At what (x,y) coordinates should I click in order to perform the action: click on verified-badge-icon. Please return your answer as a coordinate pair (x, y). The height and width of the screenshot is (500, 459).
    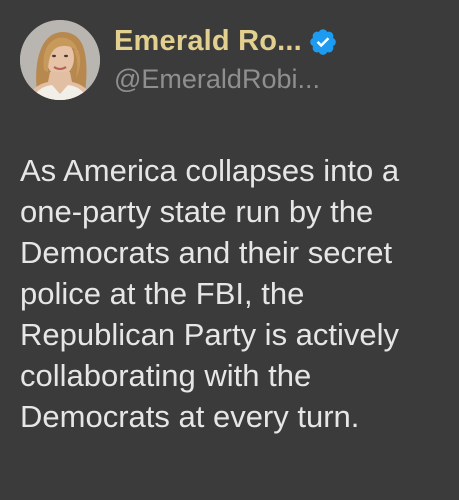
    Looking at the image, I should click on (323, 42).